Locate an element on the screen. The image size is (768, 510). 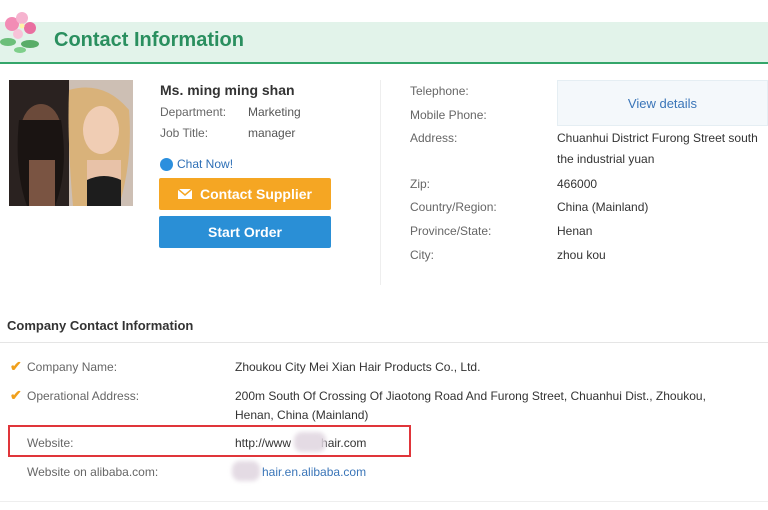
province-value: Henan is located at coordinates (575, 231).